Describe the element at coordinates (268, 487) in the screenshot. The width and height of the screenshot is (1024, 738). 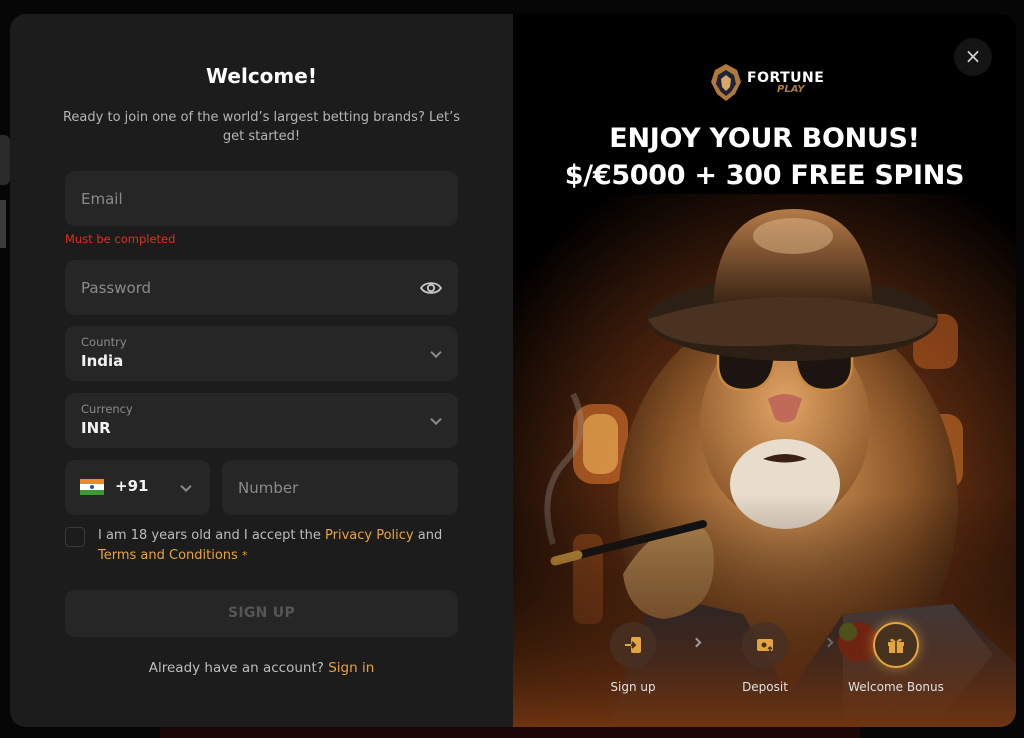
I see `phone-number-placeholder: Number` at that location.